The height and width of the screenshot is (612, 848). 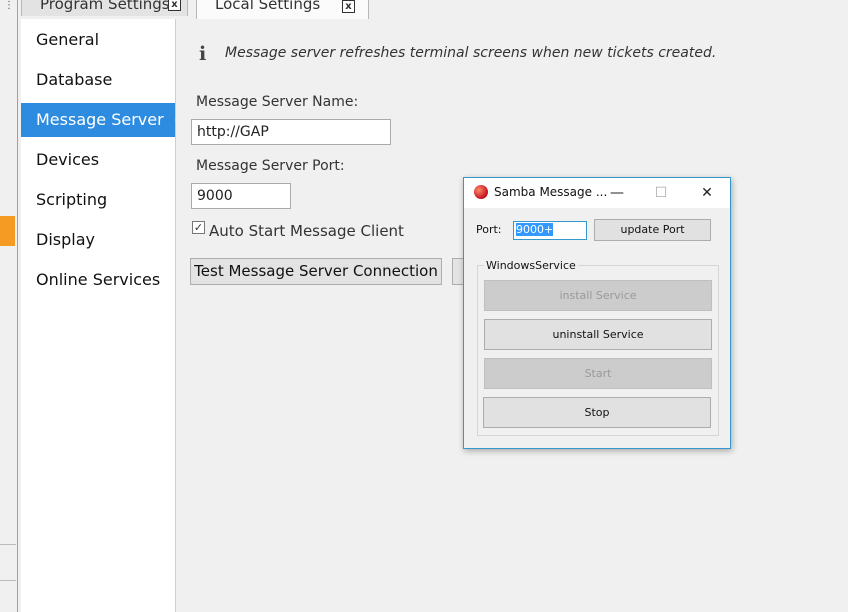 I want to click on server-name-label: Message Server Name:, so click(x=277, y=102).